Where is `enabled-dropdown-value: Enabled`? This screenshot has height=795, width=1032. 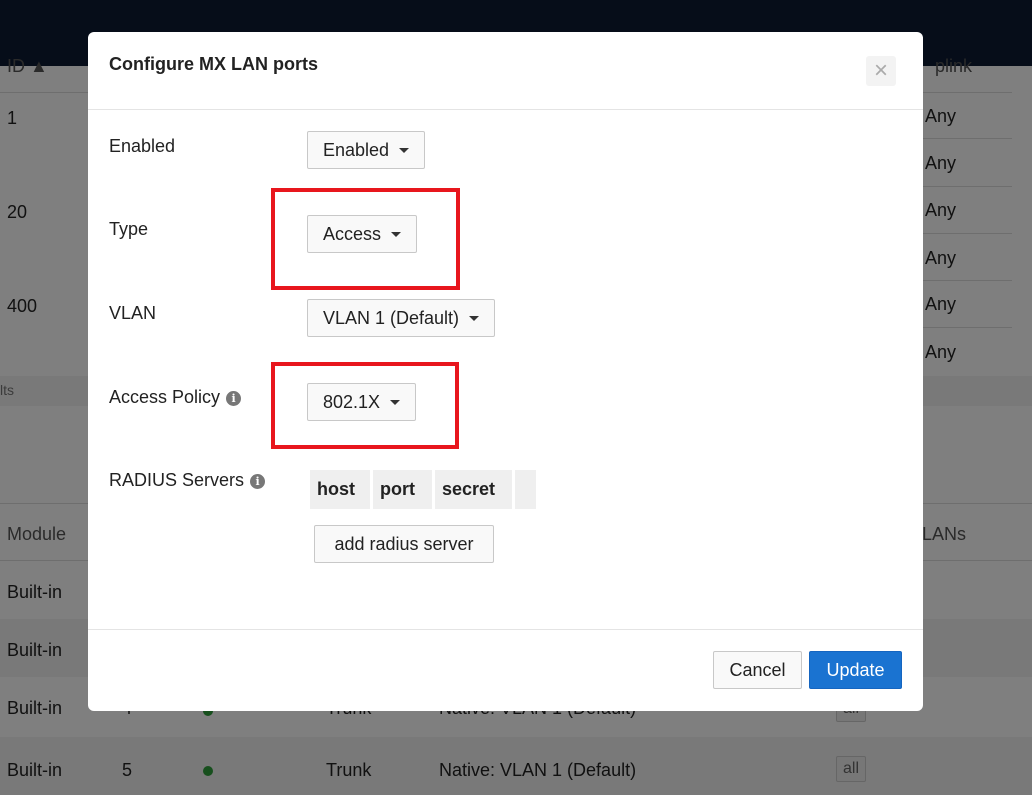 enabled-dropdown-value: Enabled is located at coordinates (356, 149).